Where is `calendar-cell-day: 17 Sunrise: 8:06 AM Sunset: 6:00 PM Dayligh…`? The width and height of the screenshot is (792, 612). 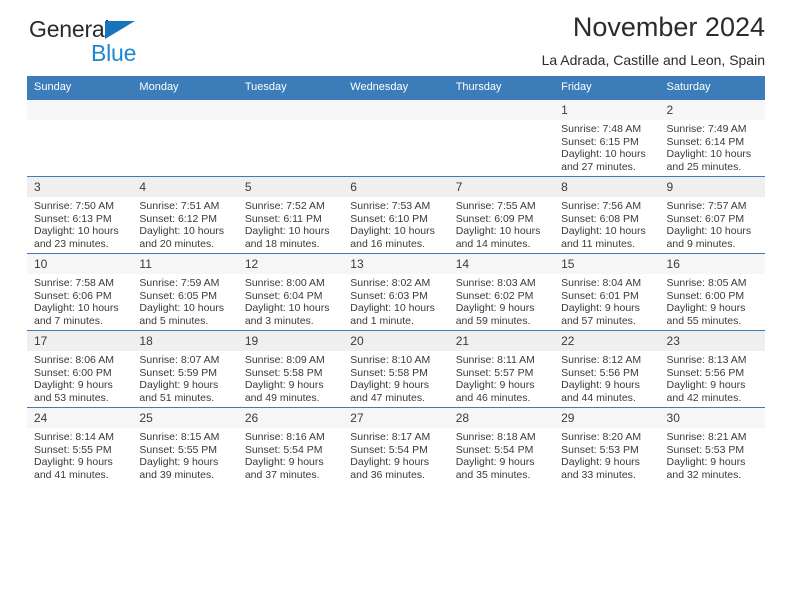
calendar-cell-day: 17 Sunrise: 8:06 AM Sunset: 6:00 PM Dayligh… is located at coordinates (80, 369).